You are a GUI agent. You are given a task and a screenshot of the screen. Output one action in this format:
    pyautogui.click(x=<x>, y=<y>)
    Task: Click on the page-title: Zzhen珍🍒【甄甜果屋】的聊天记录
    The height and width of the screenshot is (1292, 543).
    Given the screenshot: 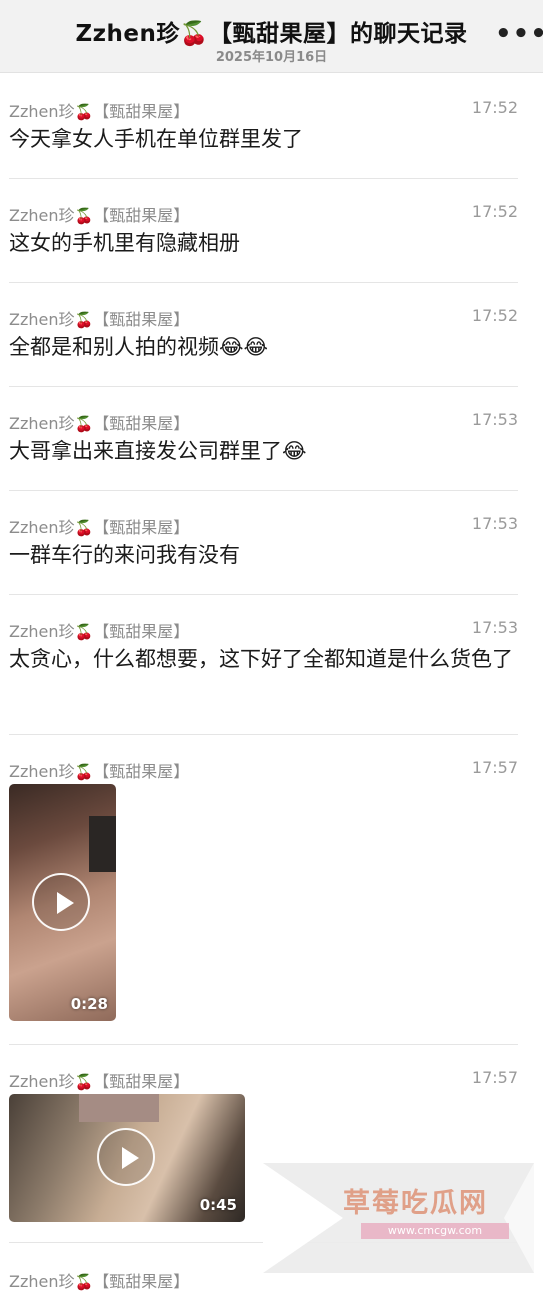 What is the action you would take?
    pyautogui.click(x=271, y=34)
    